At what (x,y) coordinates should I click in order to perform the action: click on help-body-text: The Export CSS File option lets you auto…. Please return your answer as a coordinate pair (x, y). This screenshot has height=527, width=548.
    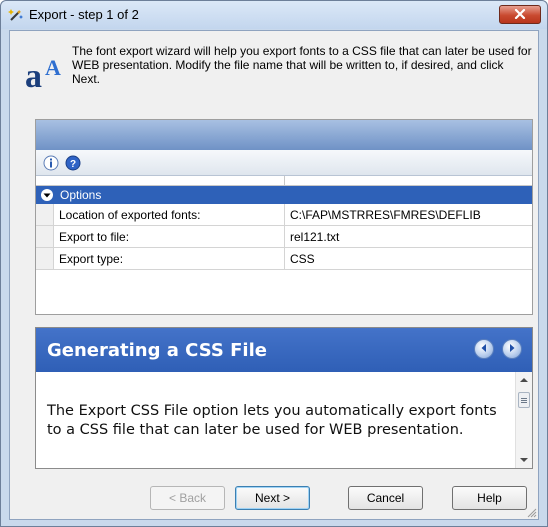
    Looking at the image, I should click on (272, 420).